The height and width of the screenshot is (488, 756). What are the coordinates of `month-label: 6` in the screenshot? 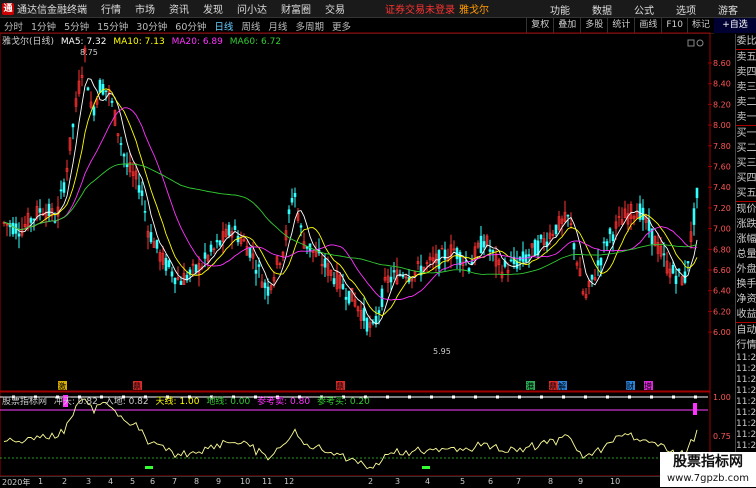 It's located at (153, 481).